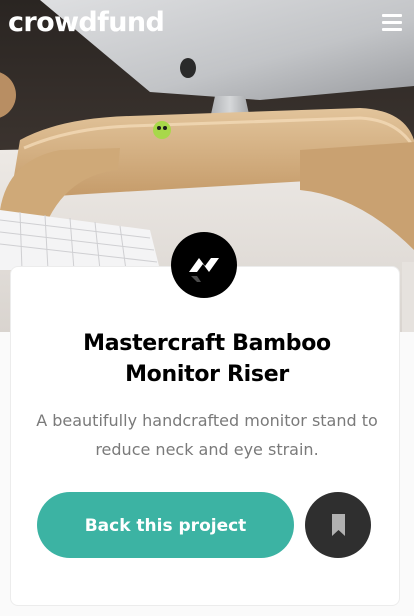  I want to click on hamburger-menu-icon, so click(392, 23).